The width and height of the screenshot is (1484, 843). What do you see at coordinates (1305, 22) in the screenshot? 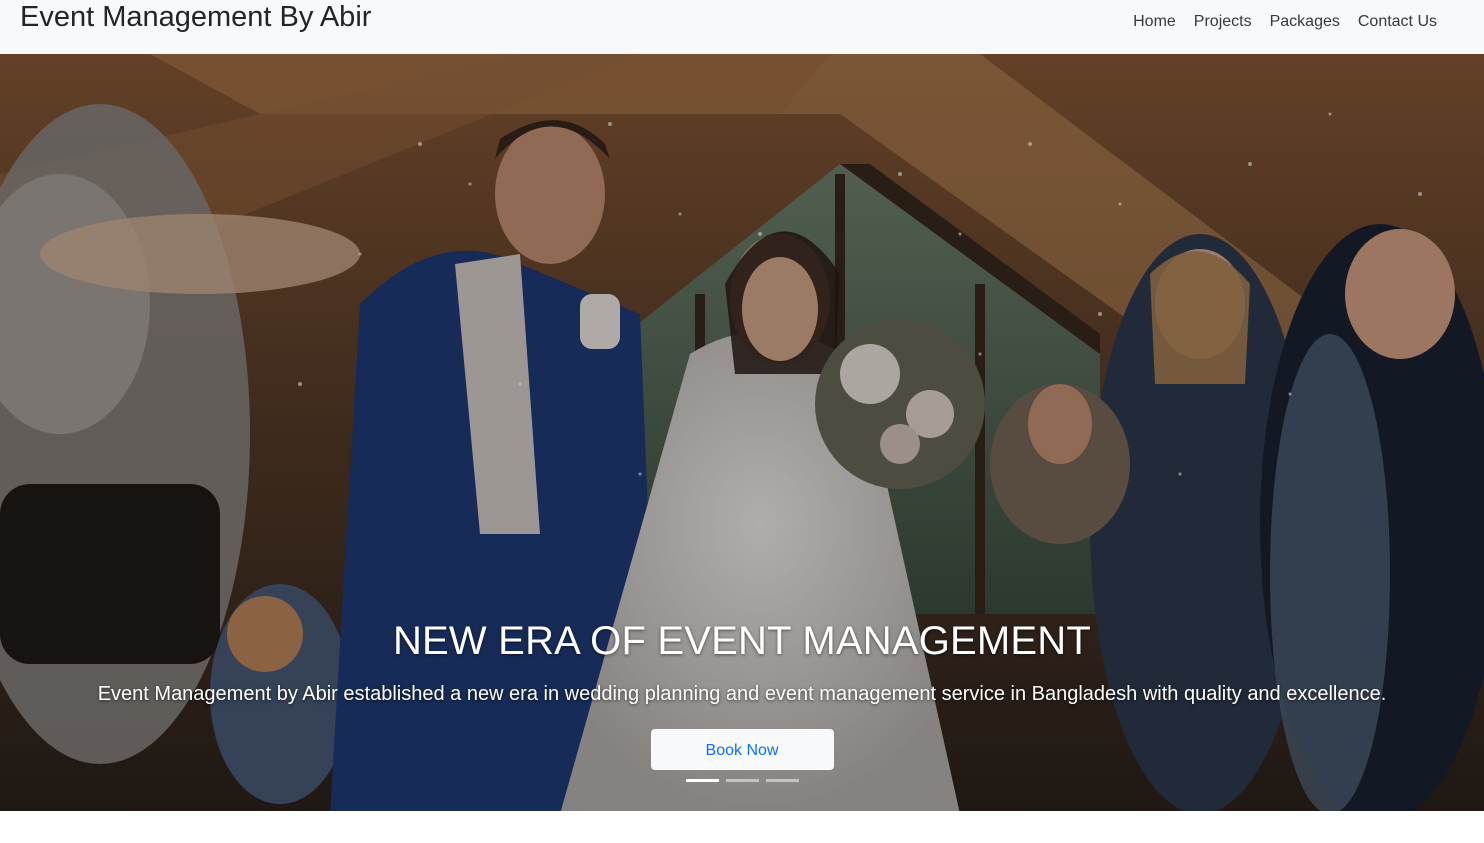
I see `nav-packages-link: Packages` at bounding box center [1305, 22].